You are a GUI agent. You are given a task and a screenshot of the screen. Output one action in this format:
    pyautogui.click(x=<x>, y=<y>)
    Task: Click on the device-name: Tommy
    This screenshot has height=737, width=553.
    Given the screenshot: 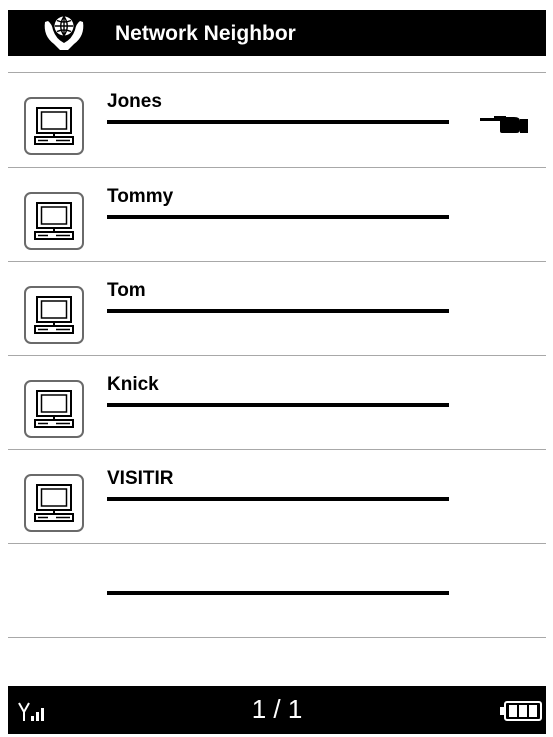 What is the action you would take?
    pyautogui.click(x=140, y=196)
    